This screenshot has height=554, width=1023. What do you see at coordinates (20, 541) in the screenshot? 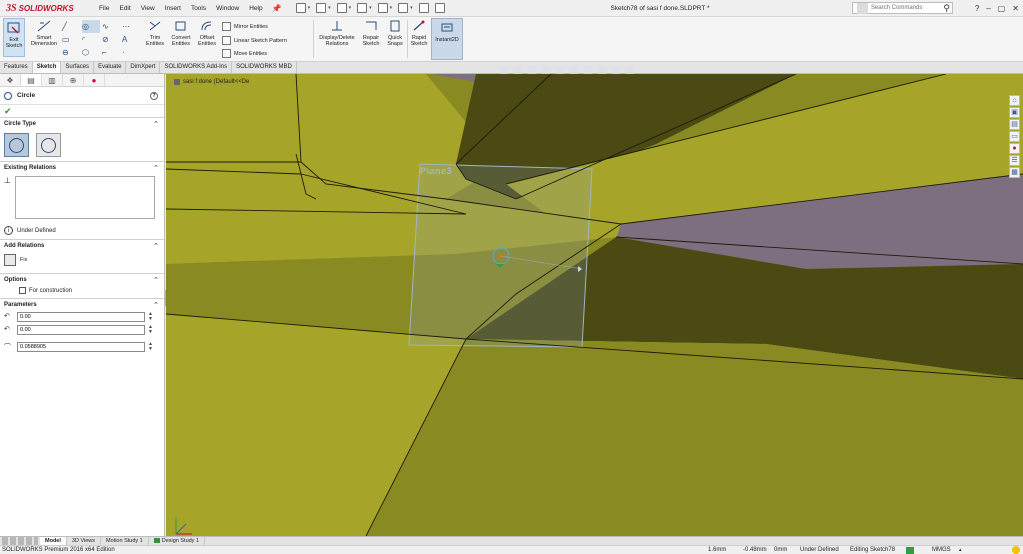
I see `tab-navigation-icon` at bounding box center [20, 541].